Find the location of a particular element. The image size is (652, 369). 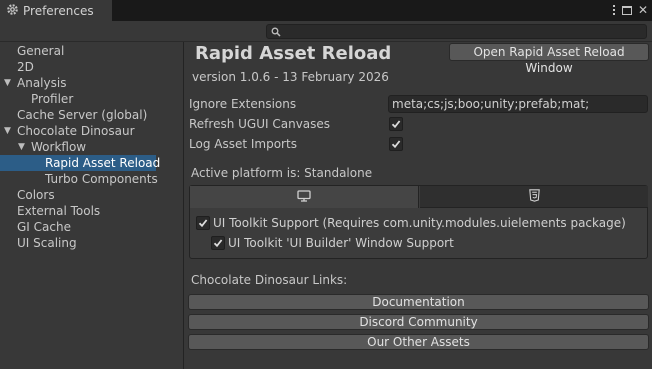

sidebar-item-label: Chocolate Dinosaur is located at coordinates (76, 131).